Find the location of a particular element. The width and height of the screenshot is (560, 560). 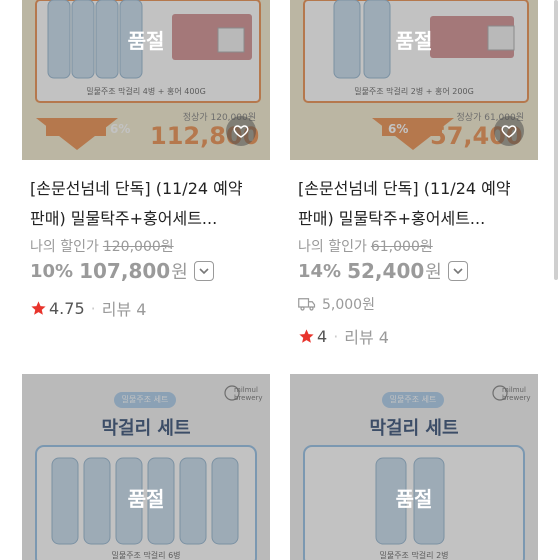

sale-price: 52,400 is located at coordinates (386, 271).